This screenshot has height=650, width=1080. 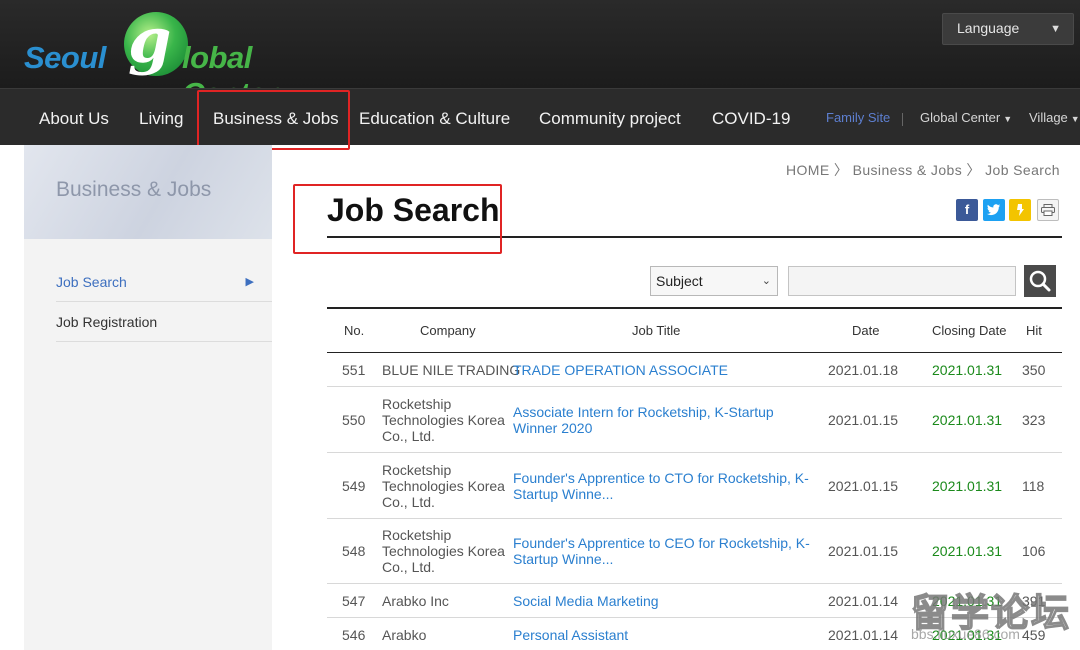 What do you see at coordinates (965, 634) in the screenshot?
I see `watermark-url: bbs.liuxue86.com` at bounding box center [965, 634].